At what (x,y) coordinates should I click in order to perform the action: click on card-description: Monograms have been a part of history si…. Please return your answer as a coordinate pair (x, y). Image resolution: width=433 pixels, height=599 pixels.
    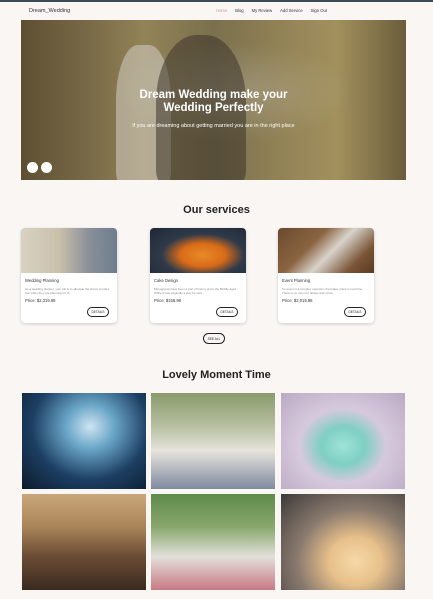
    Looking at the image, I should click on (196, 291).